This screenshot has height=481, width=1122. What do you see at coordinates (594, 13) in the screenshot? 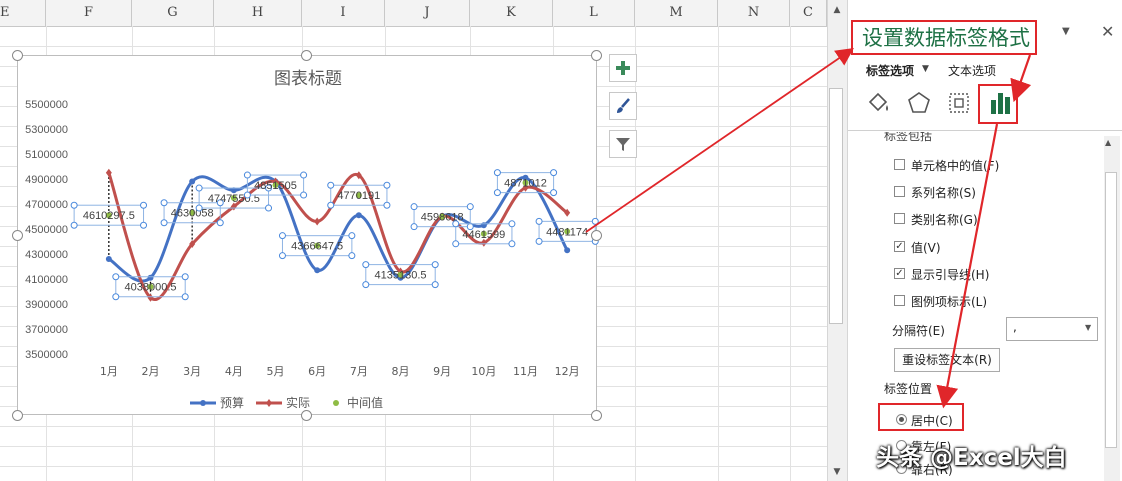
I see `column-header-L: L` at bounding box center [594, 13].